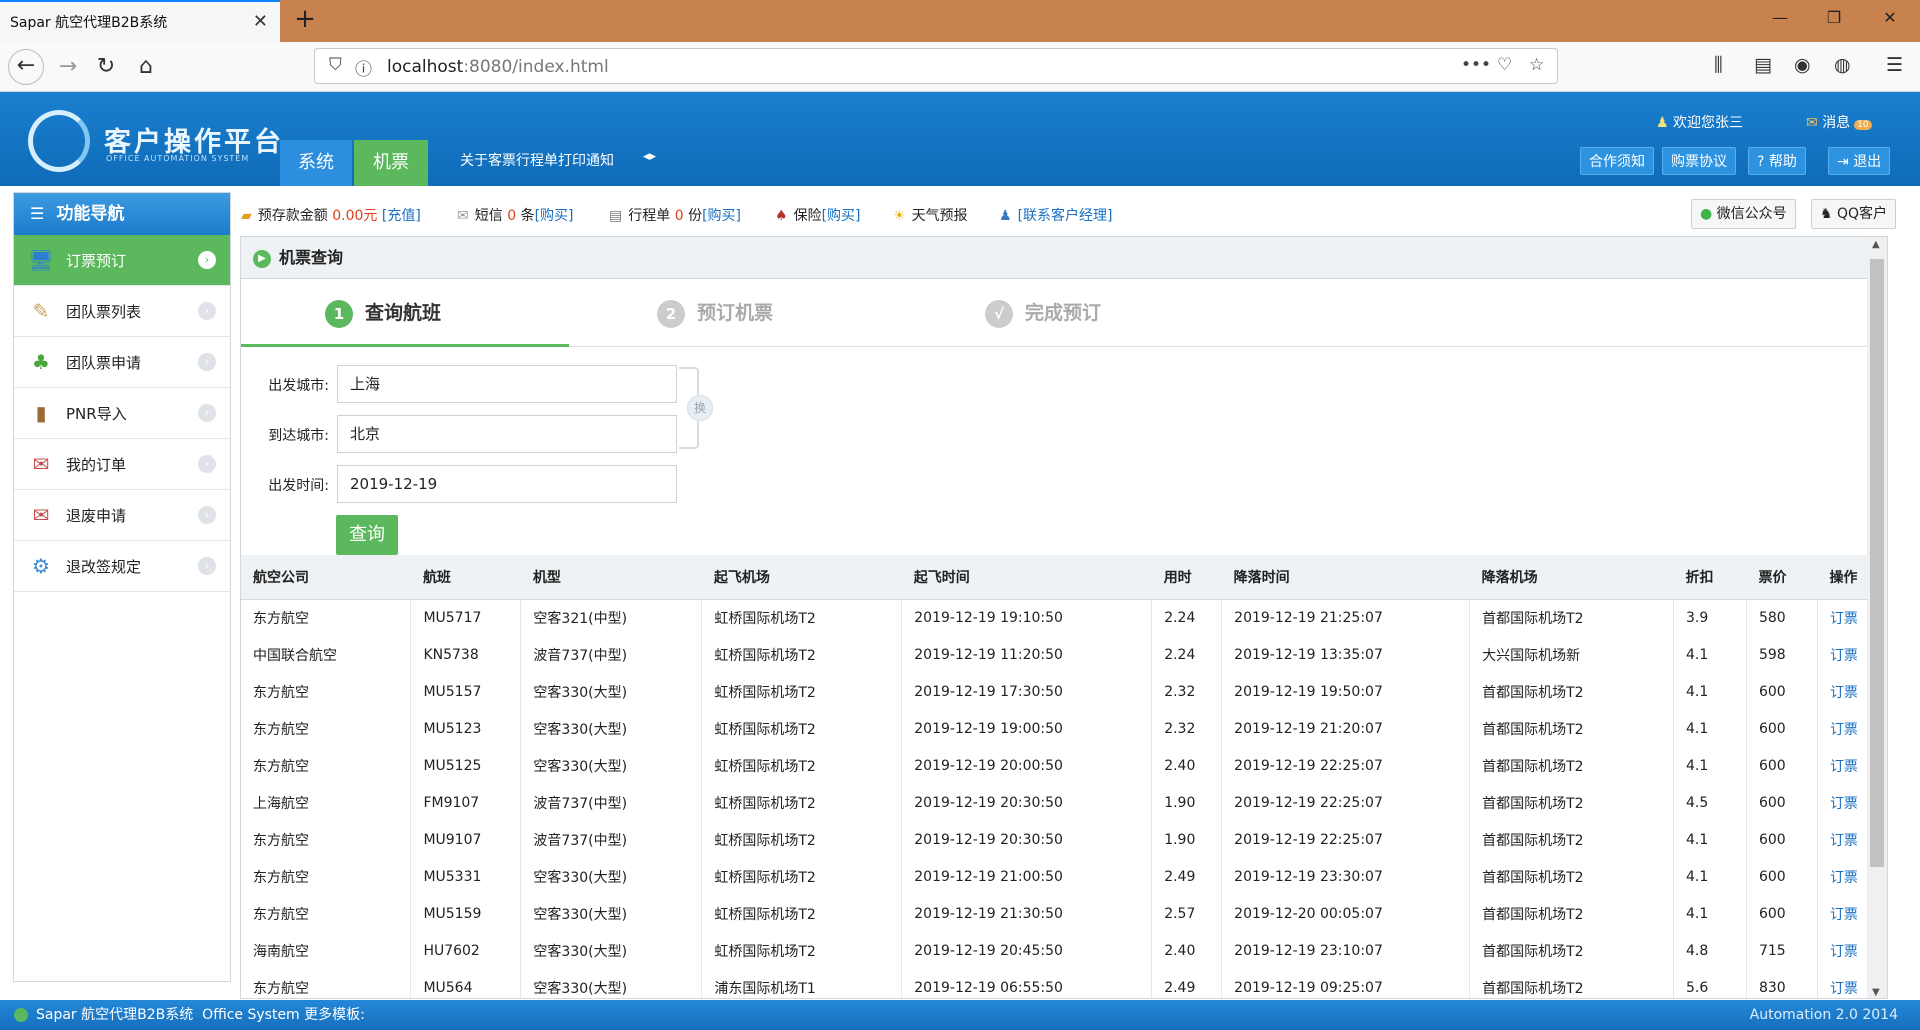 The image size is (1920, 1030). Describe the element at coordinates (611, 577) in the screenshot. I see `col-aircraft: 机型` at that location.